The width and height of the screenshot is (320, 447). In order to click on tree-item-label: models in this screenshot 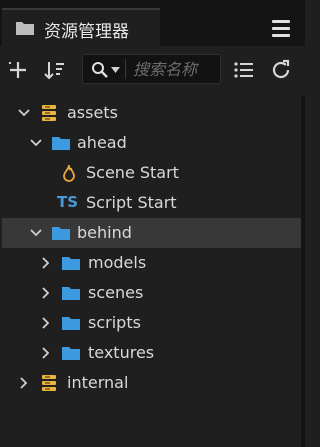, I will do `click(117, 262)`.